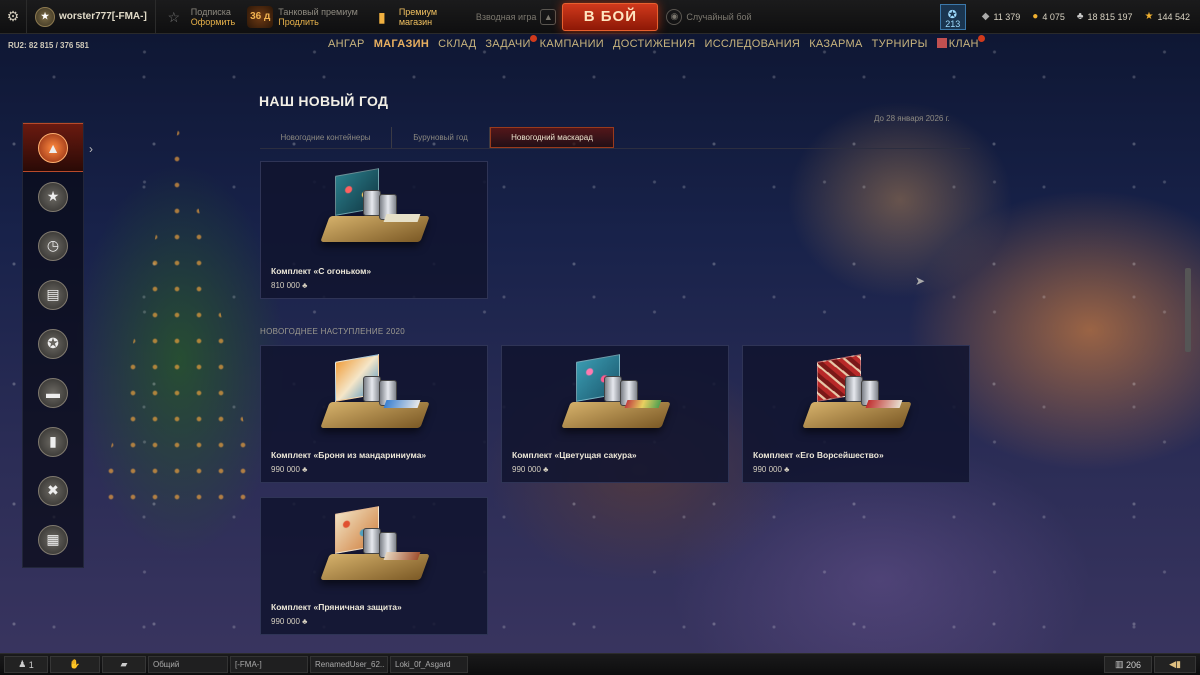 This screenshot has width=1200, height=675. What do you see at coordinates (53, 245) in the screenshot?
I see `sidebar-item-limited: ◷` at bounding box center [53, 245].